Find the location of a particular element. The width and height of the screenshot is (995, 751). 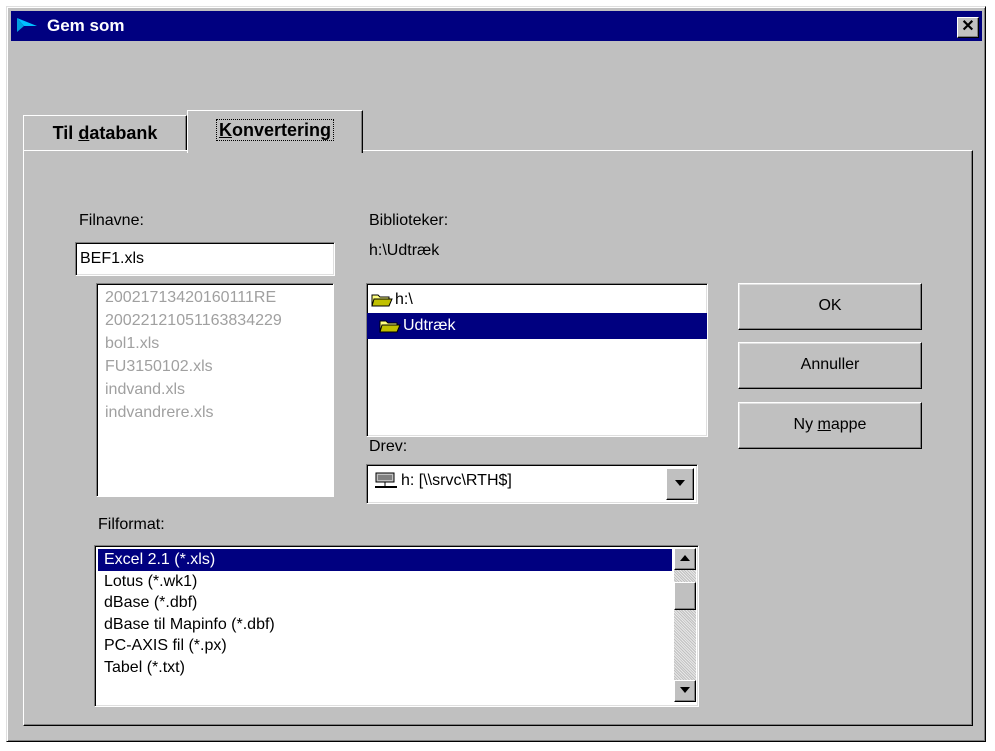

list-item: dBase (*.dbf) is located at coordinates (385, 603).